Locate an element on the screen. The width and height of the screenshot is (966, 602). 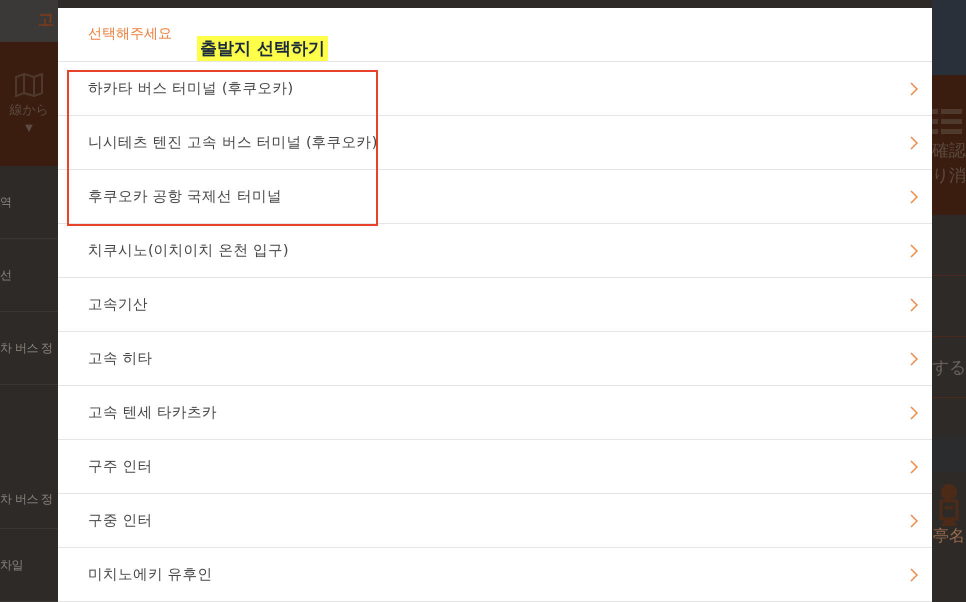
list-icon is located at coordinates (947, 122).